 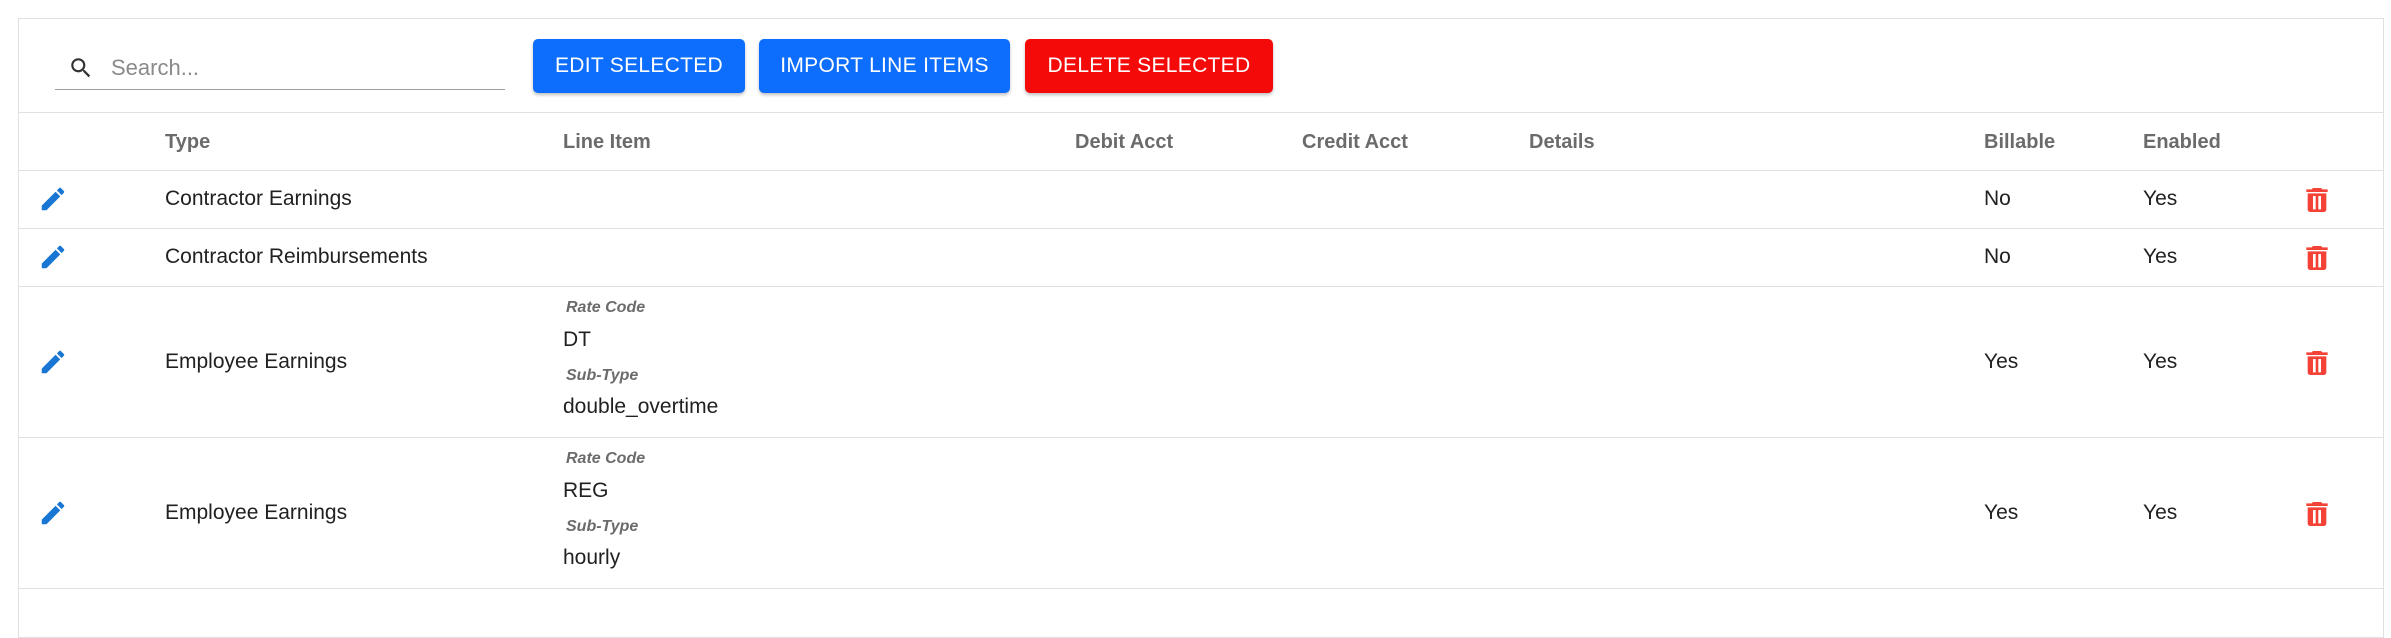 I want to click on search-icon, so click(x=81, y=68).